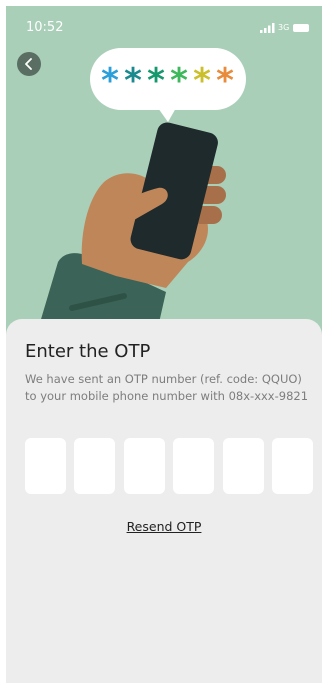  I want to click on otp-input-group, so click(169, 466).